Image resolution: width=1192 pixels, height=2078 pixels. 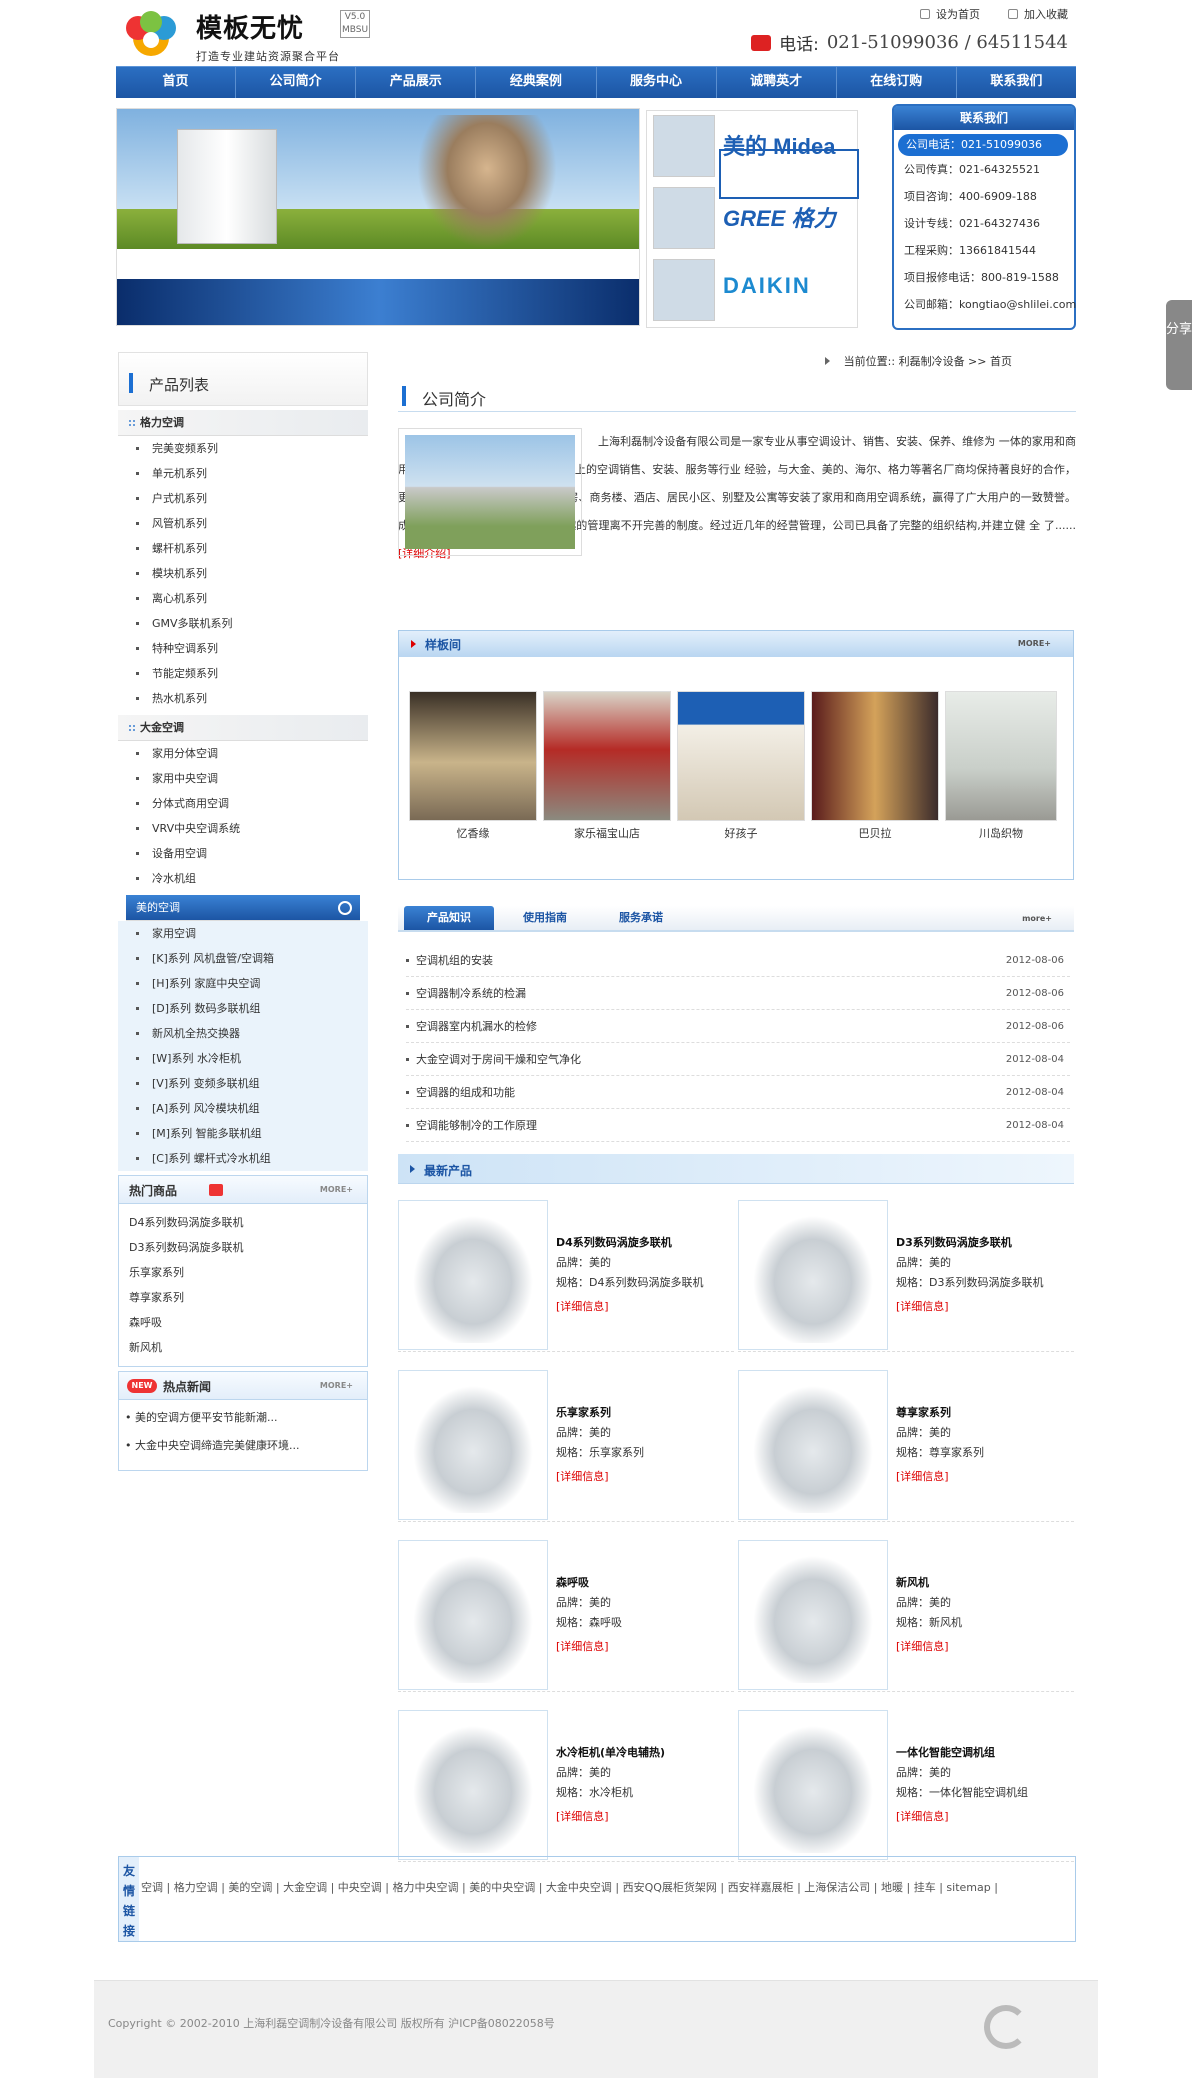 I want to click on category-item: [W]系列 水冷柜机, so click(x=243, y=1058).